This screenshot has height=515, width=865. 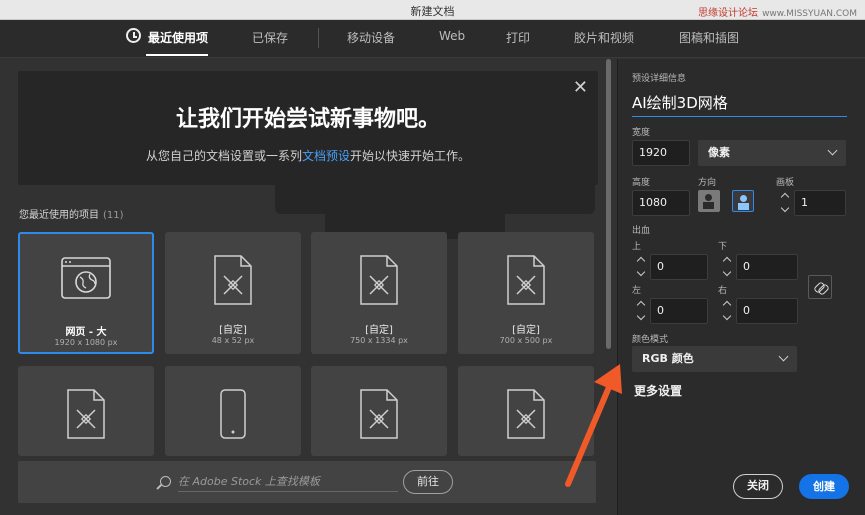 I want to click on bleed-right-label: 右, so click(x=723, y=291).